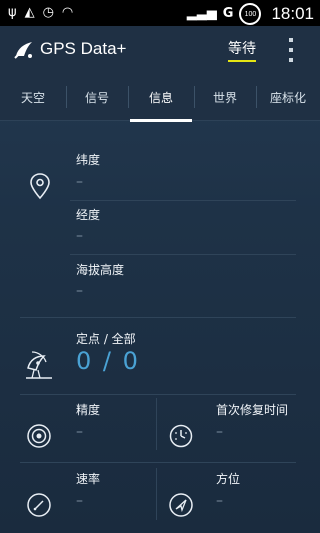  Describe the element at coordinates (242, 50) in the screenshot. I see `wait-button: 等待` at that location.